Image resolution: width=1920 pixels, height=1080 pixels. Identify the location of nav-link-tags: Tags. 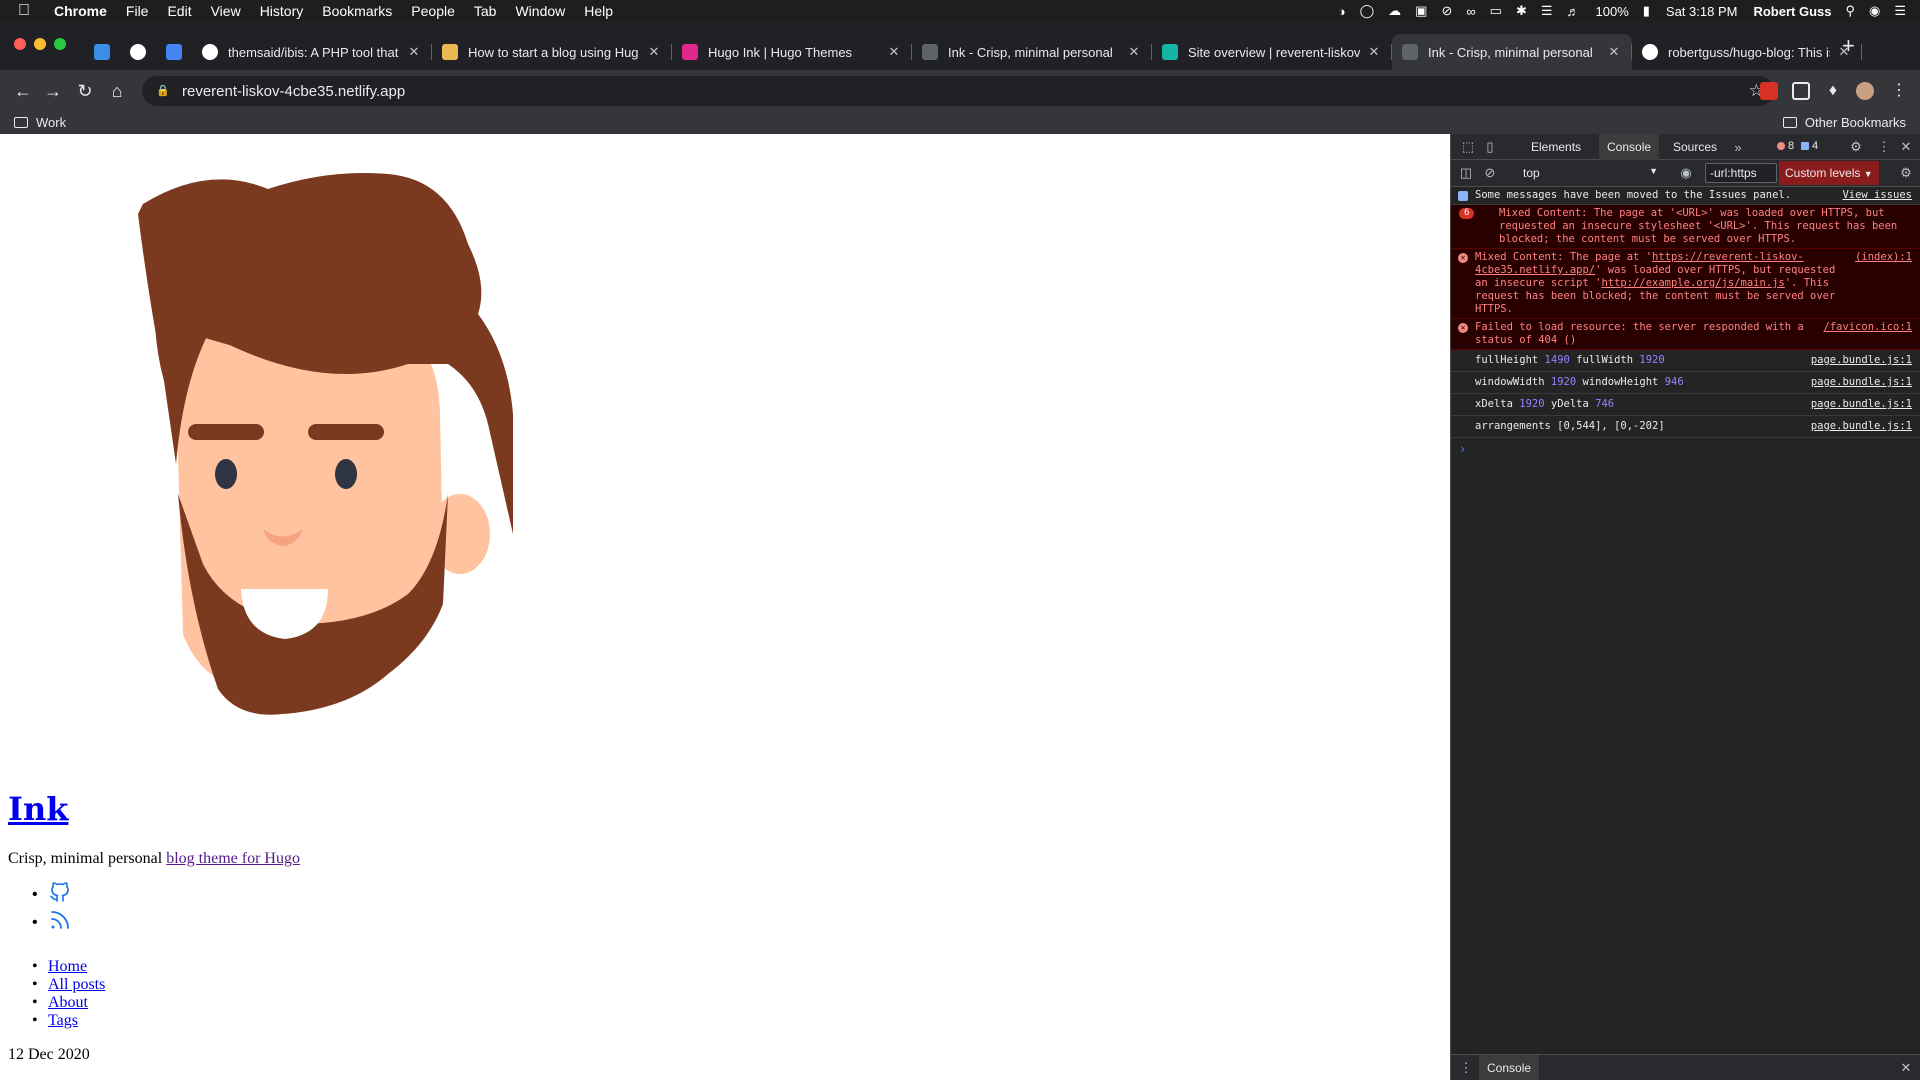
(63, 1020).